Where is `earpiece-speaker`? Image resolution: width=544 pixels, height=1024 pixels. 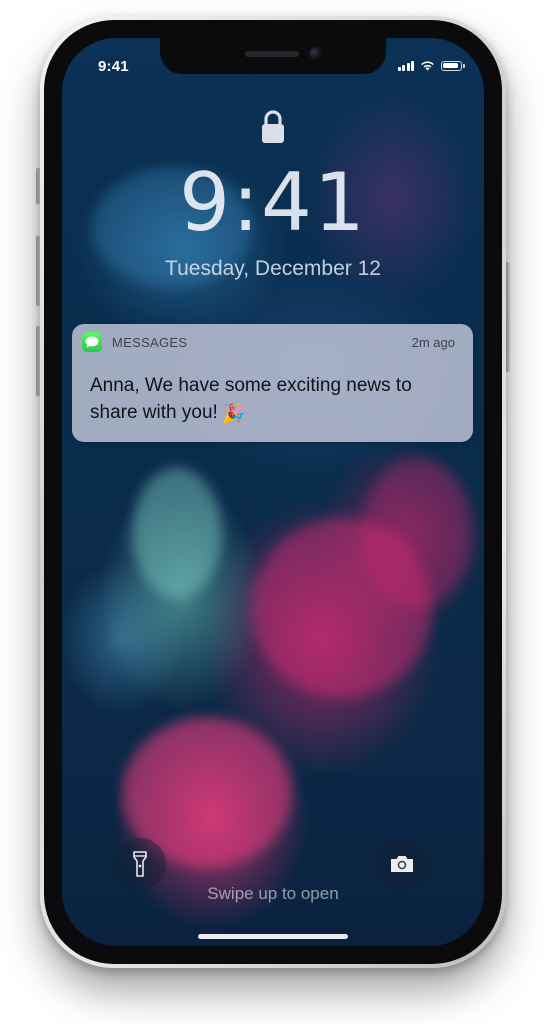 earpiece-speaker is located at coordinates (272, 54).